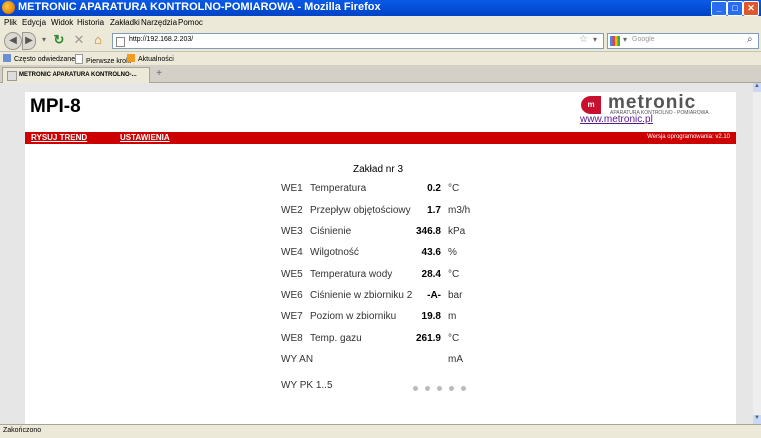 Image resolution: width=761 pixels, height=438 pixels. What do you see at coordinates (292, 252) in the screenshot?
I see `channel-id: WE4` at bounding box center [292, 252].